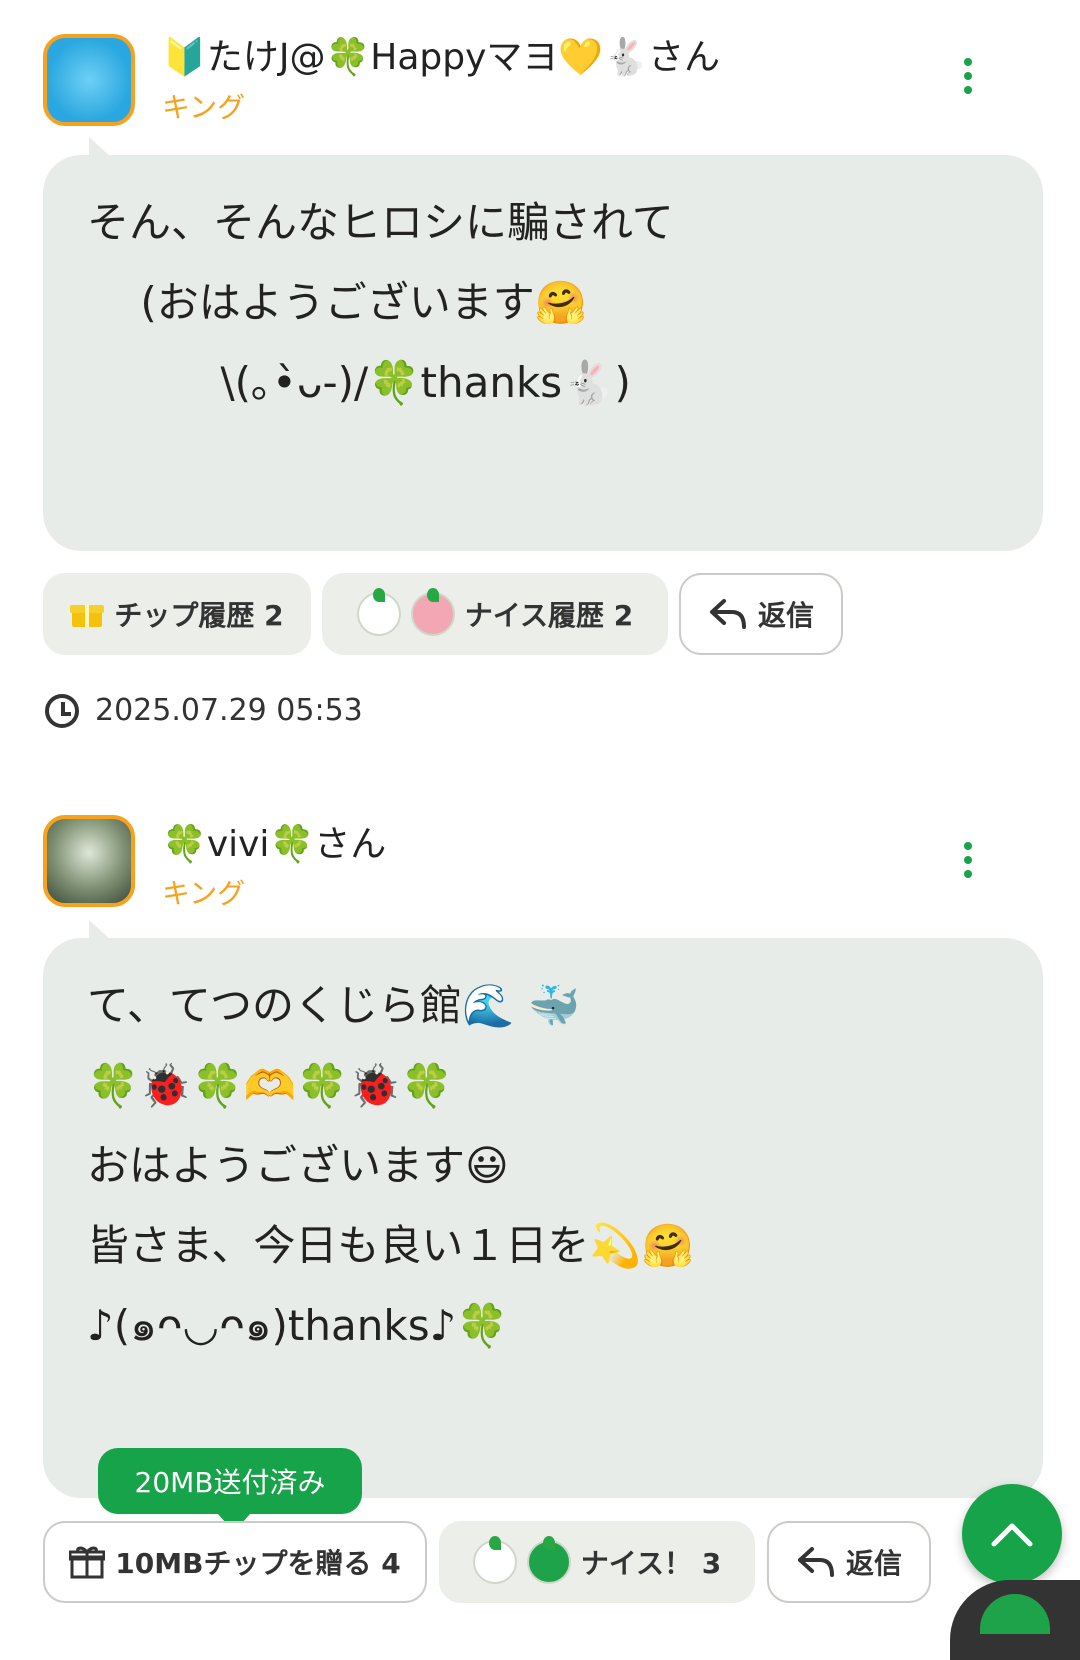  Describe the element at coordinates (229, 710) in the screenshot. I see `timestamp-text: 2025.07.29 05:53` at that location.